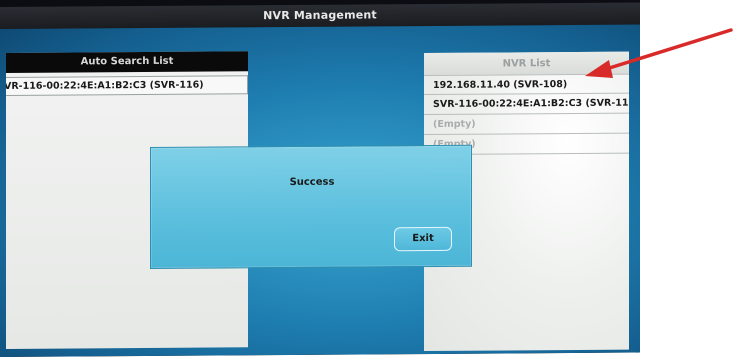 The width and height of the screenshot is (733, 357). I want to click on red-arrow-annotation, so click(659, 53).